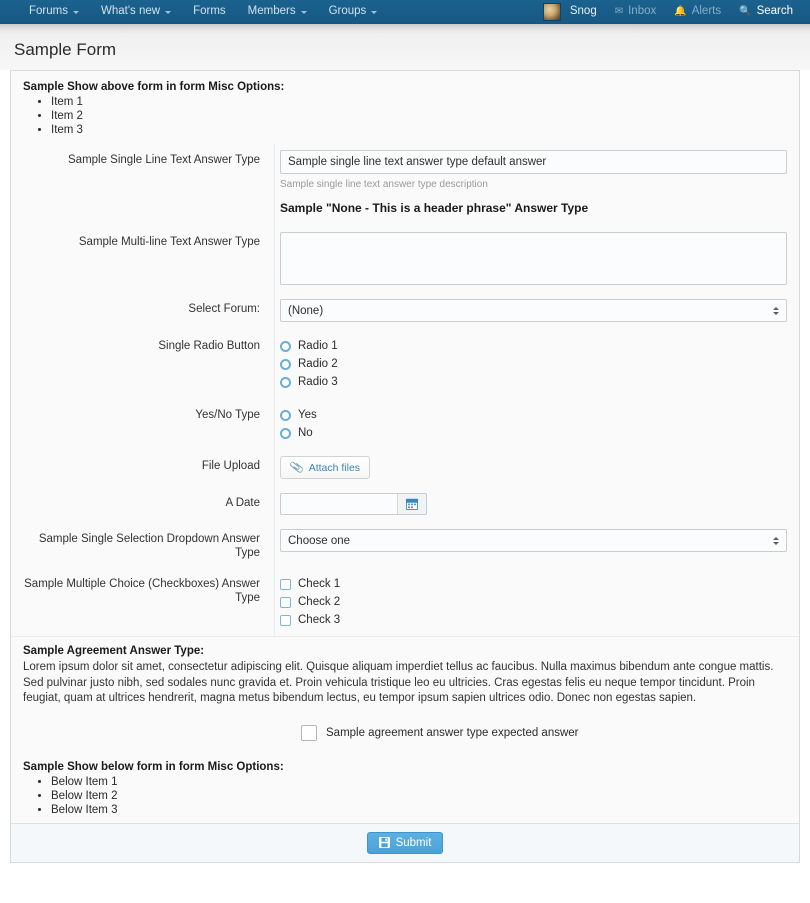 Image resolution: width=810 pixels, height=903 pixels. What do you see at coordinates (419, 130) in the screenshot?
I see `list-item: Item 3` at bounding box center [419, 130].